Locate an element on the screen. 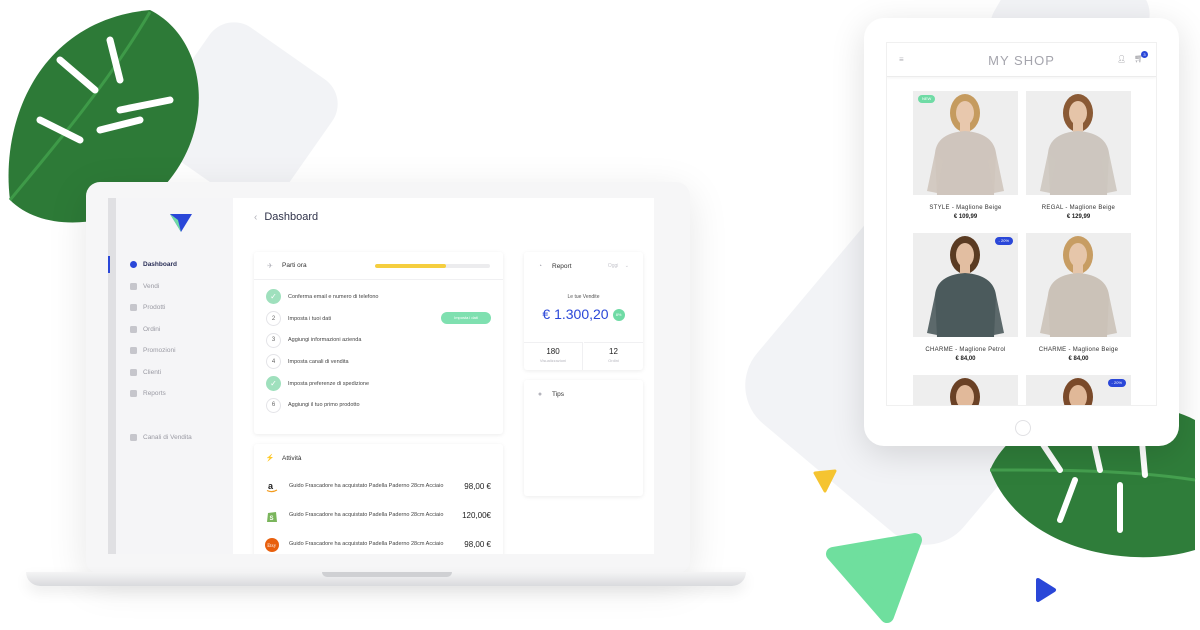 The height and width of the screenshot is (630, 1200). shop-title: MY SHOP is located at coordinates (1021, 60).